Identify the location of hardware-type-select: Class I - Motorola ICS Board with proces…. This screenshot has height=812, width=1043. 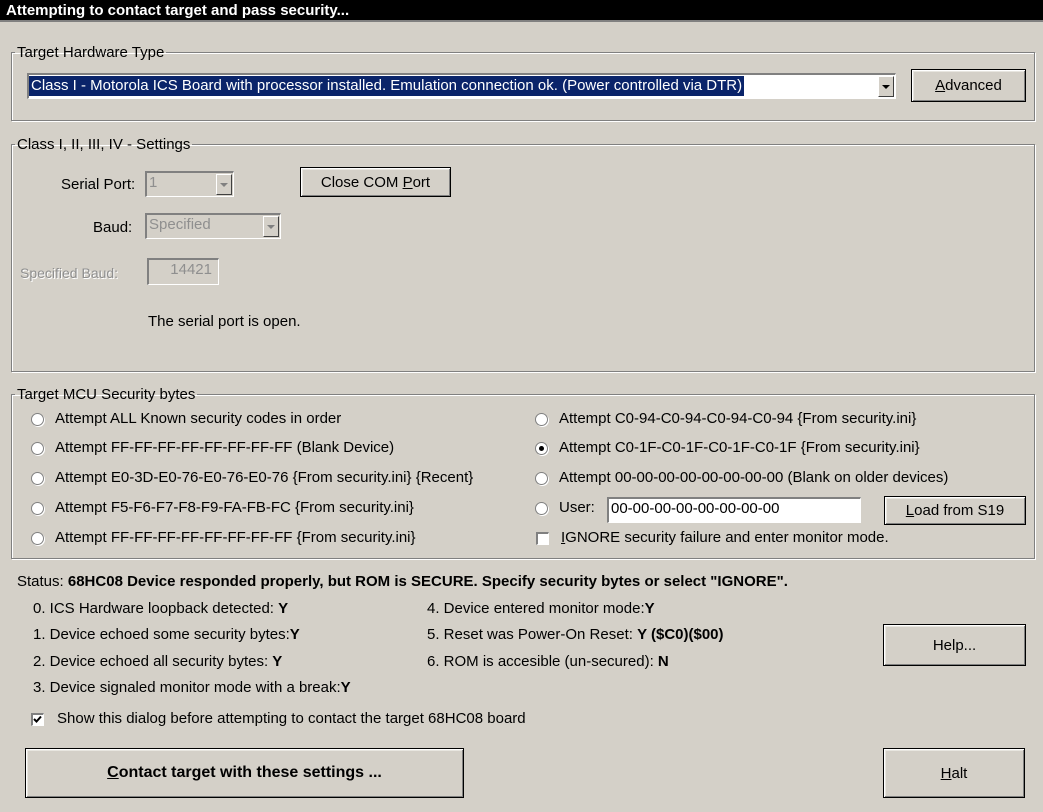
(461, 86).